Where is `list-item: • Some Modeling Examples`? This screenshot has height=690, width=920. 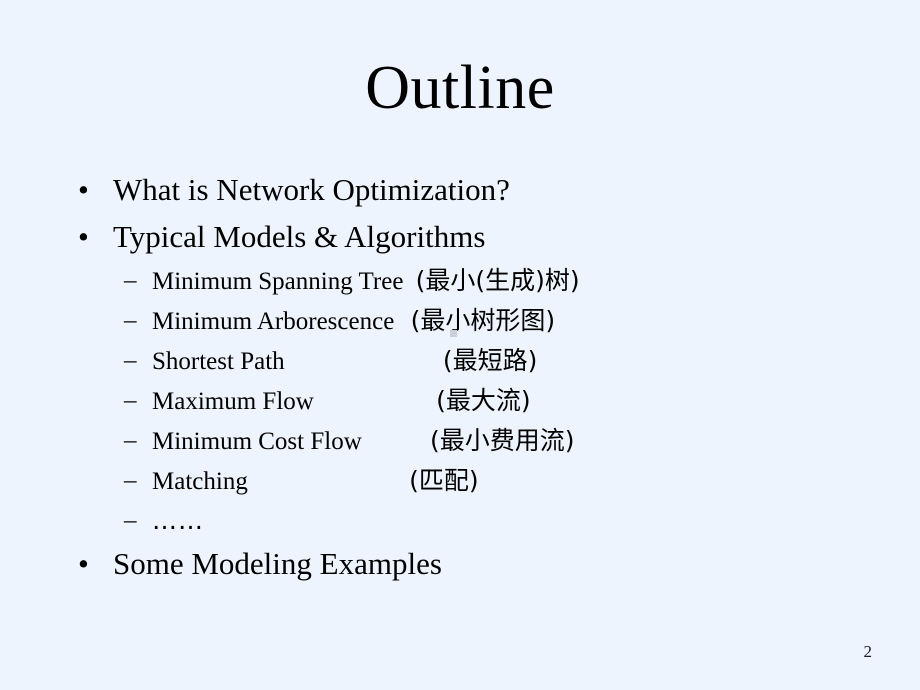
list-item: • Some Modeling Examples is located at coordinates (460, 565).